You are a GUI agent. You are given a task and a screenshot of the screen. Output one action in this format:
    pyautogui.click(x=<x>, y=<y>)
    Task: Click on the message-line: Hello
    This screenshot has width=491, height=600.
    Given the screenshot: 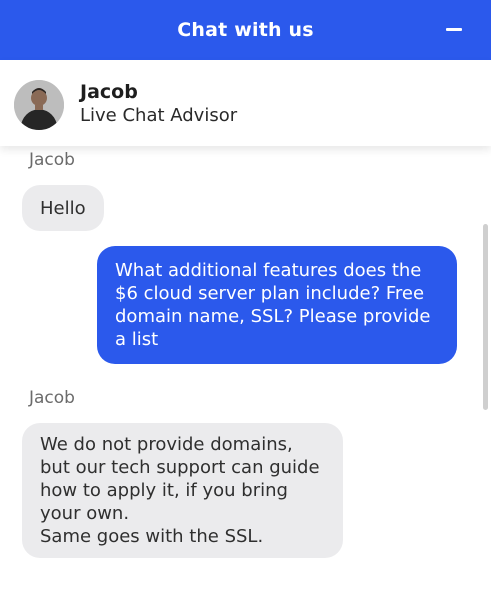 What is the action you would take?
    pyautogui.click(x=63, y=208)
    